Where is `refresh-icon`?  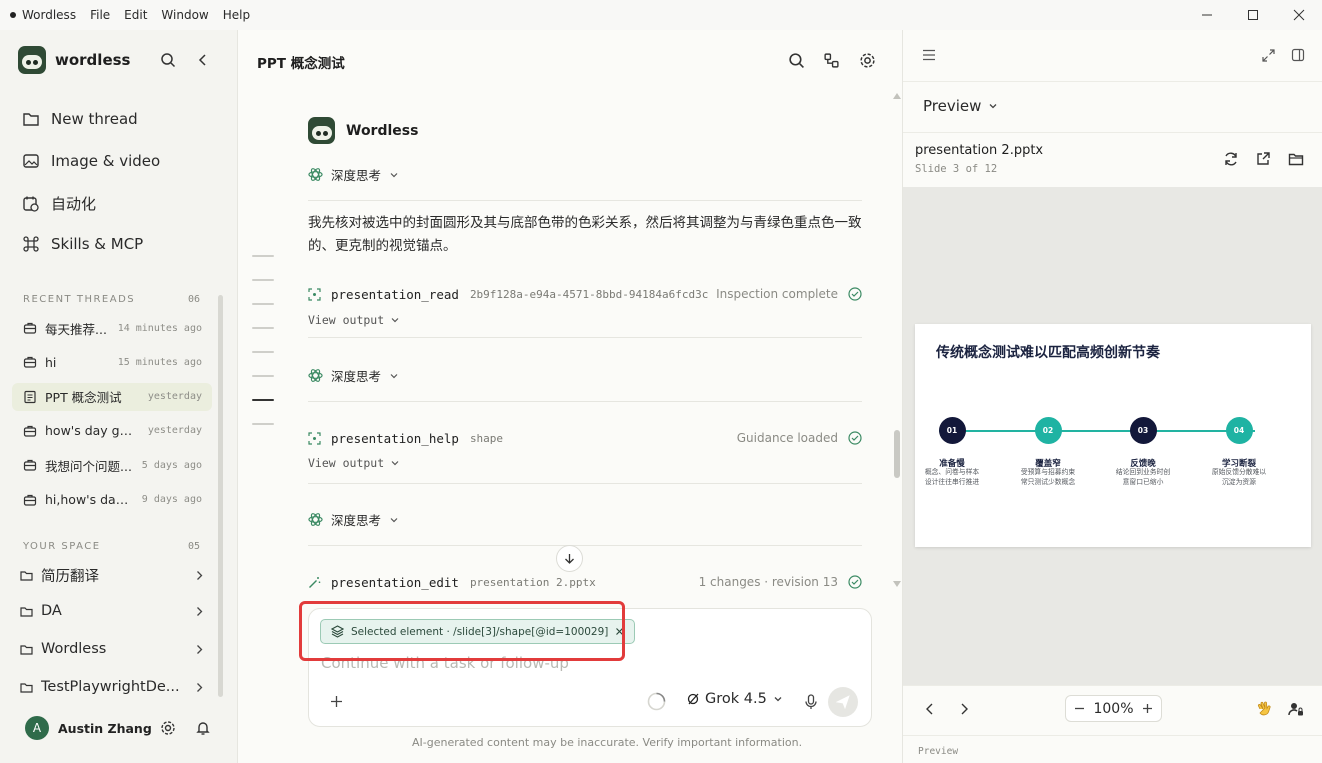 refresh-icon is located at coordinates (1231, 159).